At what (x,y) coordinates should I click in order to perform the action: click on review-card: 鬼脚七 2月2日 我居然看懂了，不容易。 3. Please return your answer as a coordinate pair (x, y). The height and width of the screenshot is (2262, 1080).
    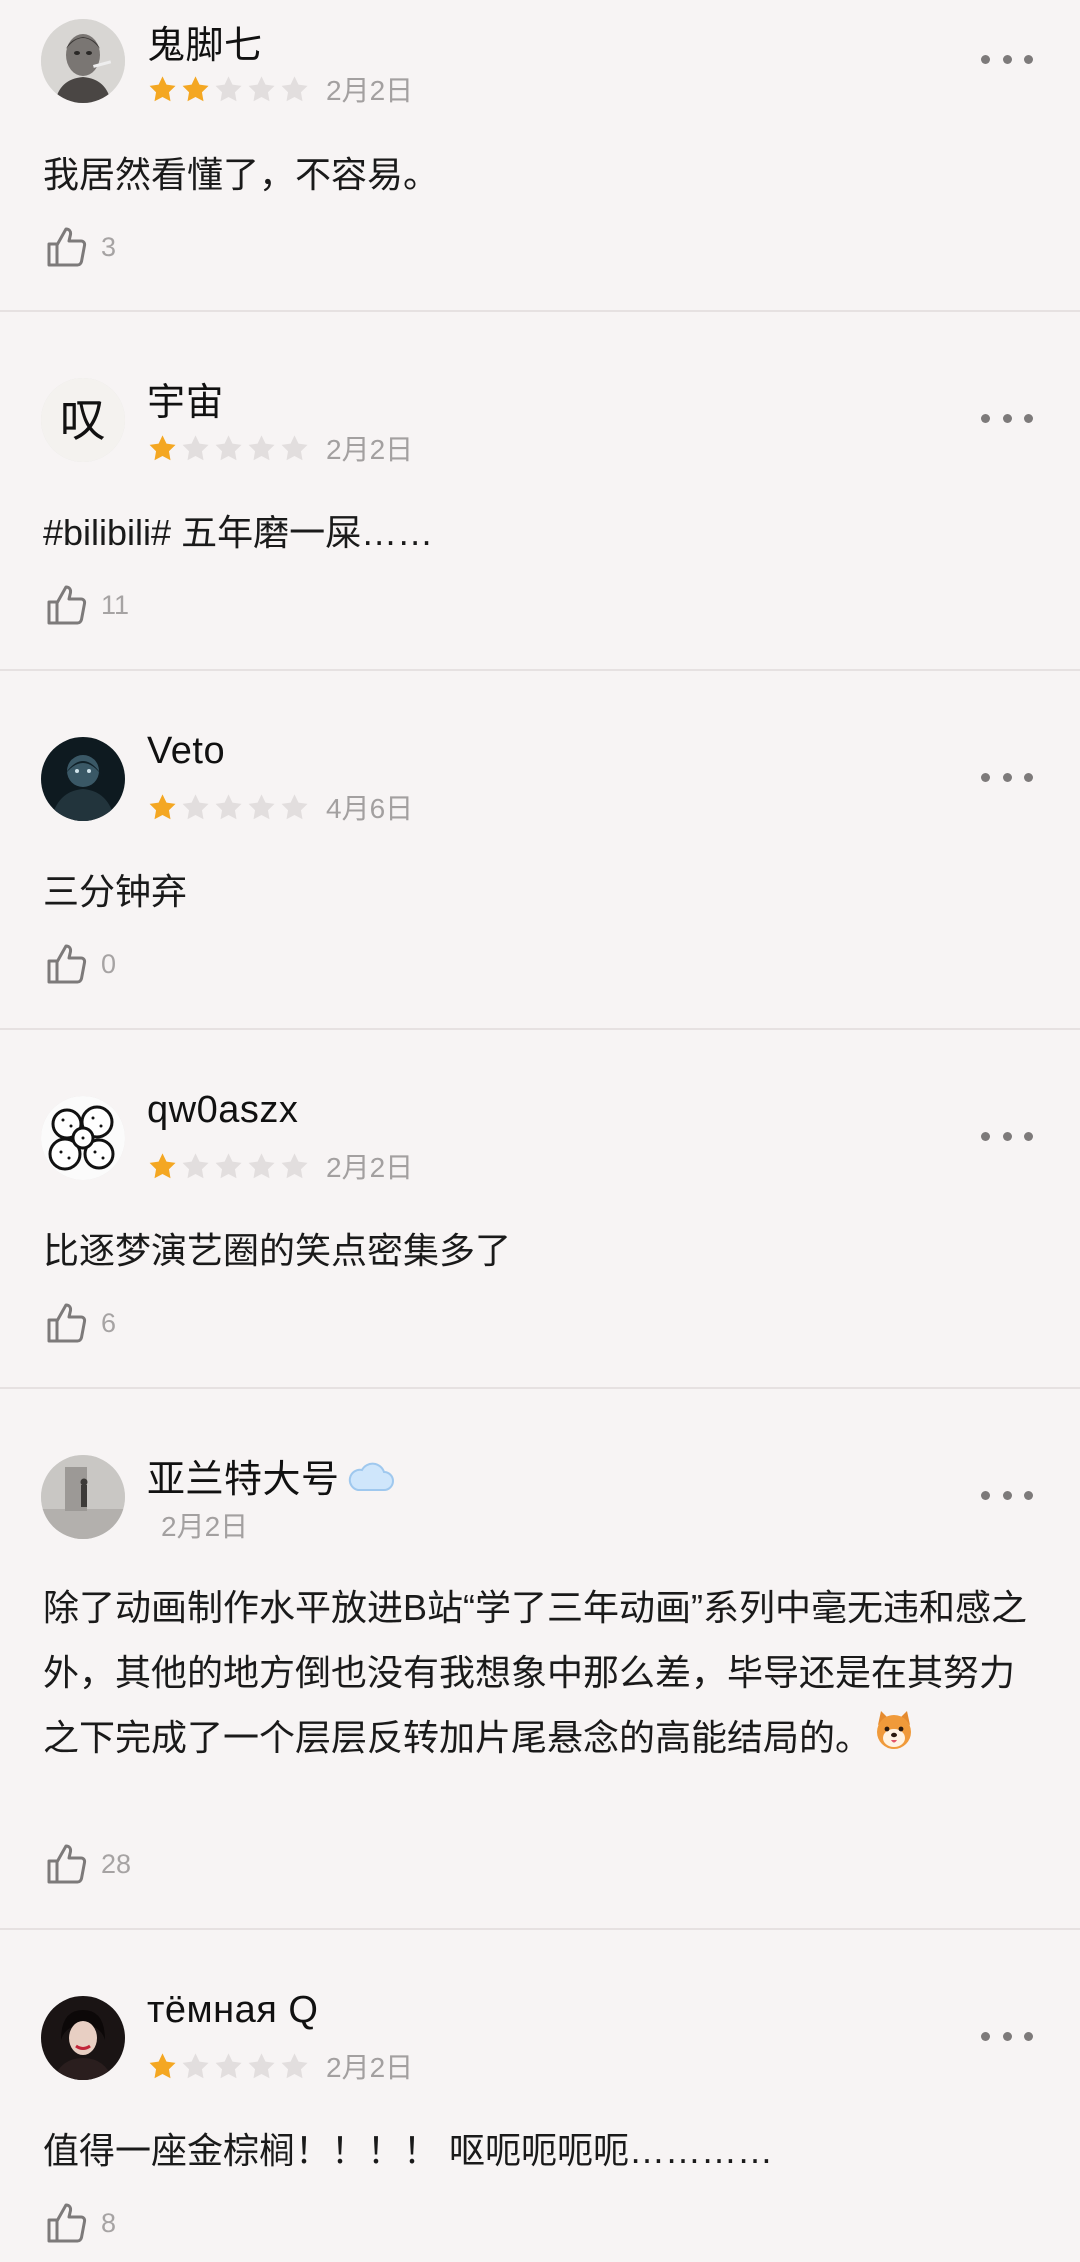
    Looking at the image, I should click on (540, 156).